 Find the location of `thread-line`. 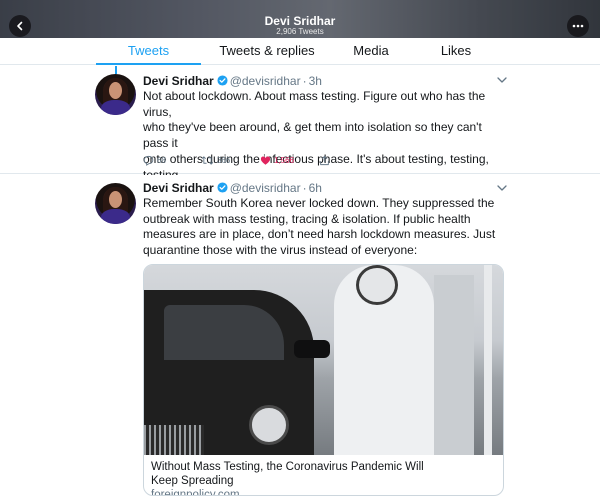

thread-line is located at coordinates (116, 70).